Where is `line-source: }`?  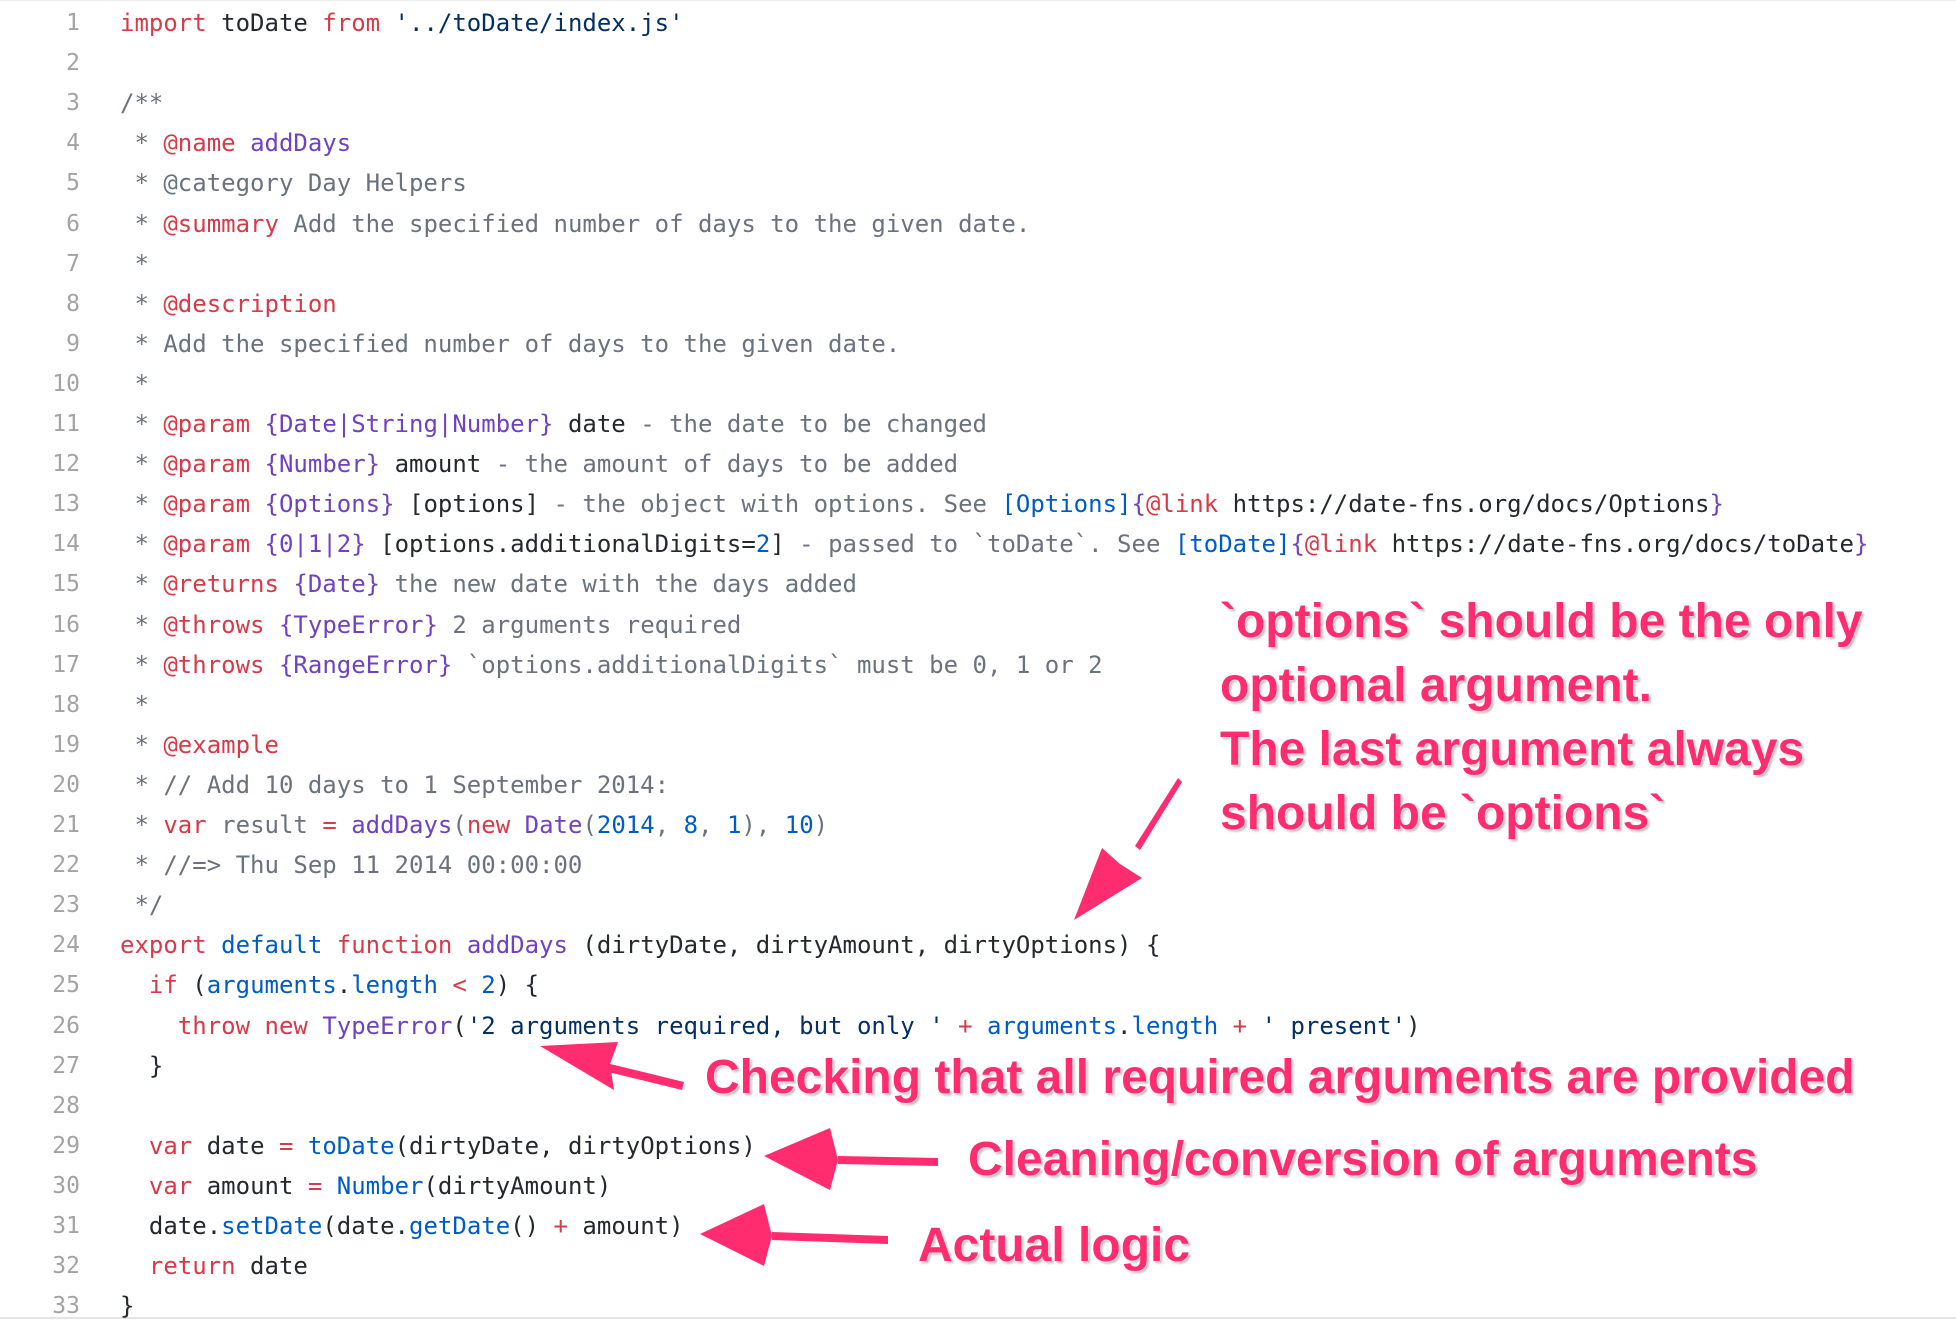
line-source: } is located at coordinates (127, 1306).